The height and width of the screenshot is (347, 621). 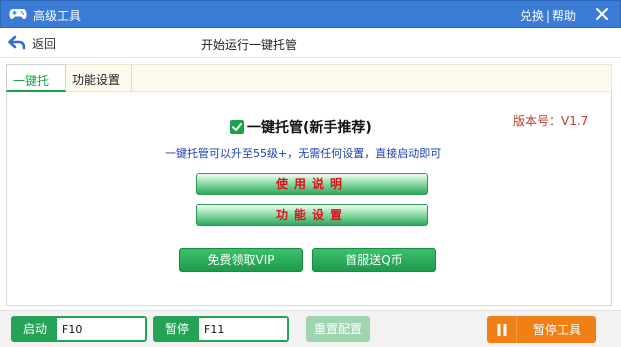 I want to click on pause-hotkey-group: 暂停, so click(x=221, y=329).